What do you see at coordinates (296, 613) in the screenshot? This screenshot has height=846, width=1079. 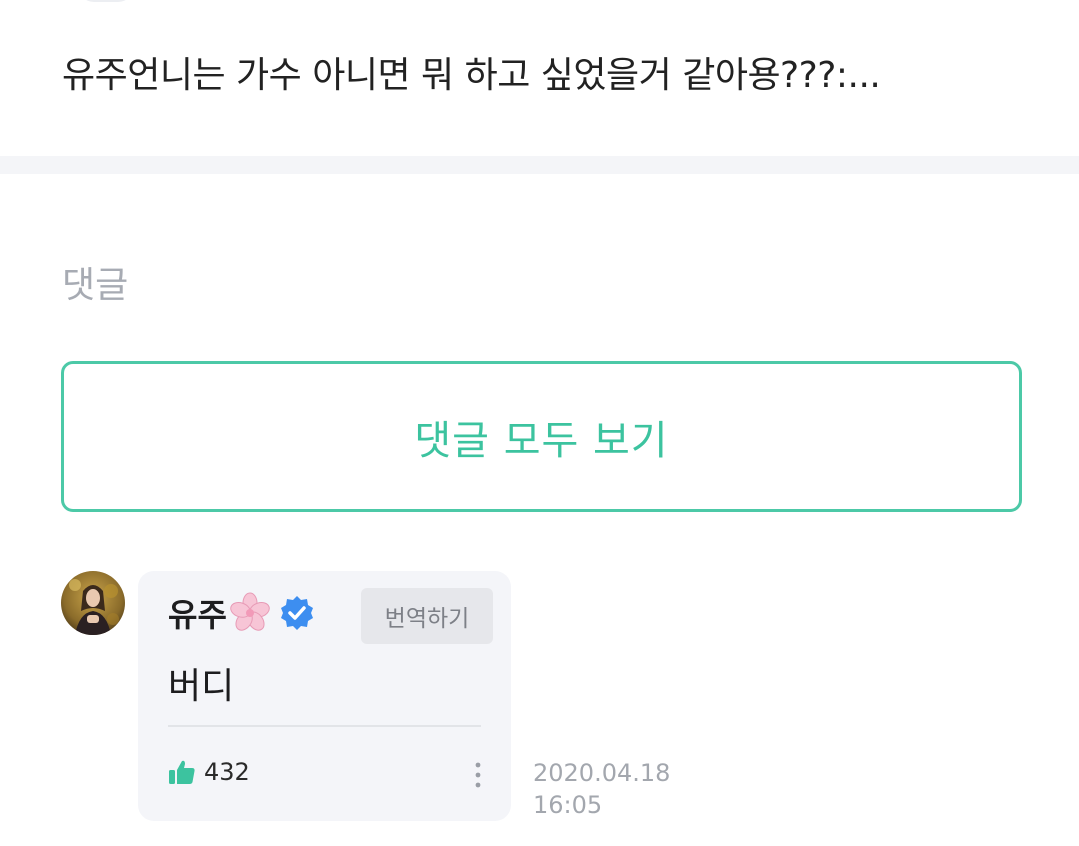 I see `verified-badge-icon` at bounding box center [296, 613].